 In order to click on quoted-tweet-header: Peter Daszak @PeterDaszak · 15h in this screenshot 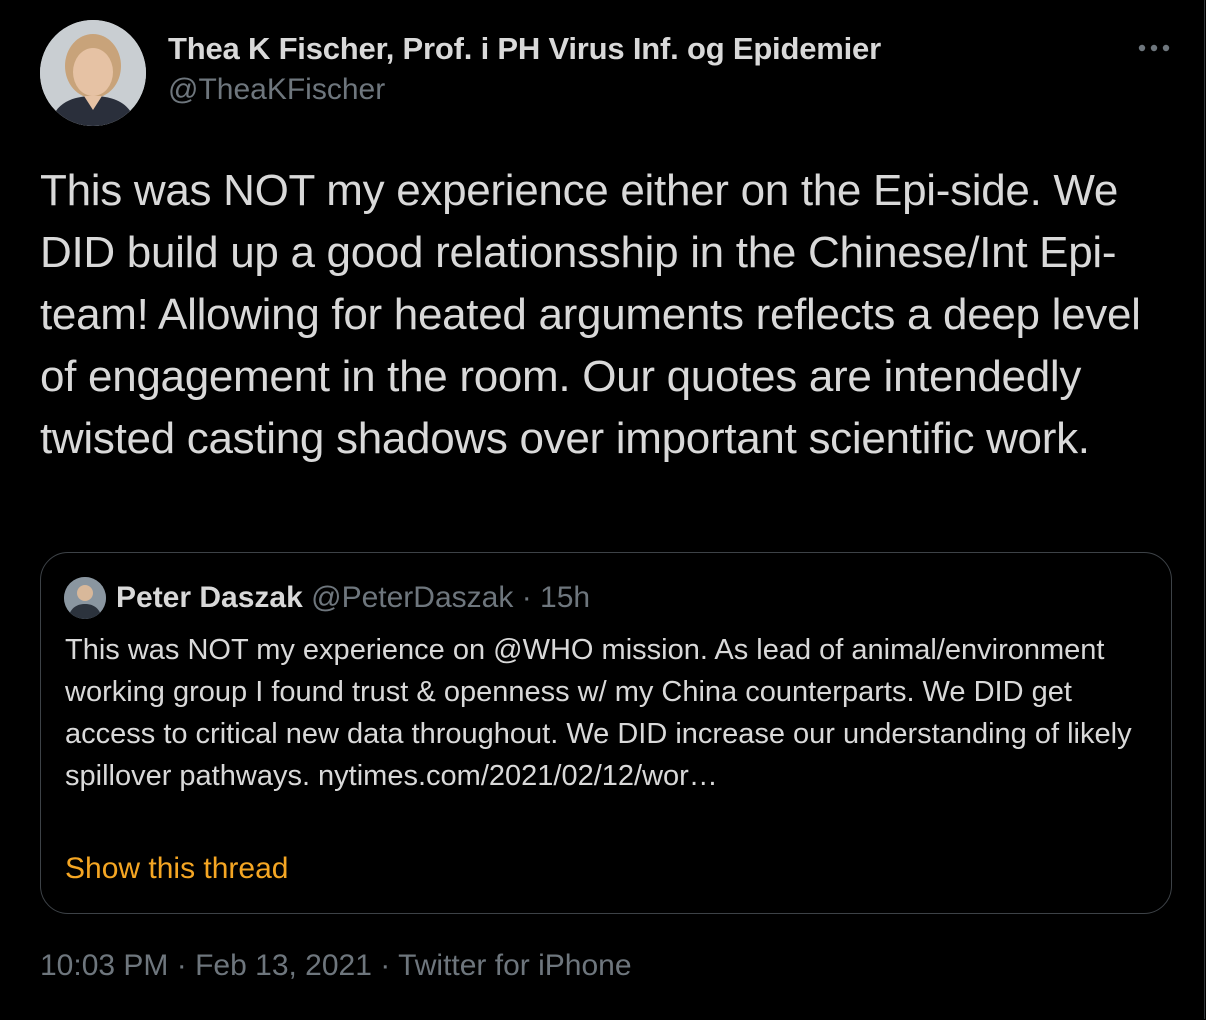, I will do `click(353, 598)`.